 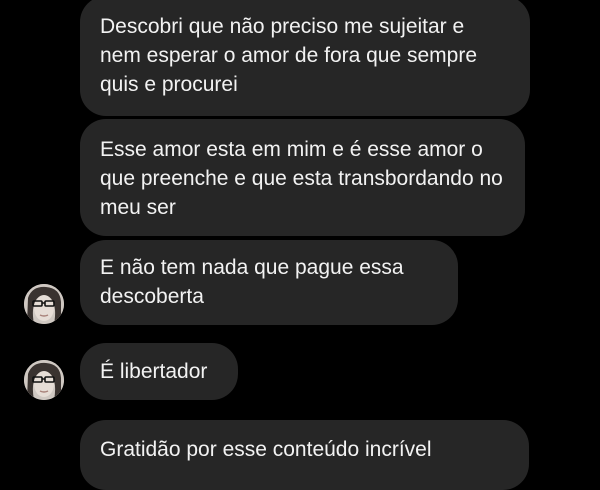 What do you see at coordinates (252, 282) in the screenshot?
I see `message-text: E não tem nada que pague essa descoberta` at bounding box center [252, 282].